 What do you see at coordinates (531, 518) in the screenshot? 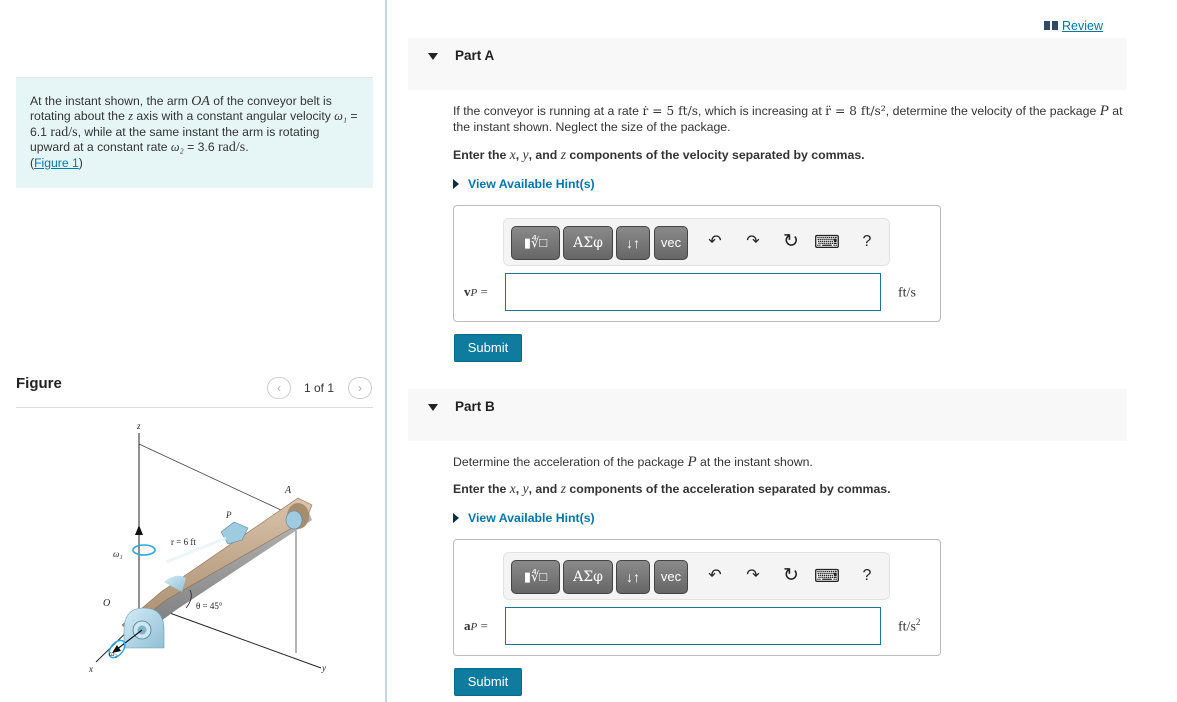
I see `hint-label: View Available Hint(s)` at bounding box center [531, 518].